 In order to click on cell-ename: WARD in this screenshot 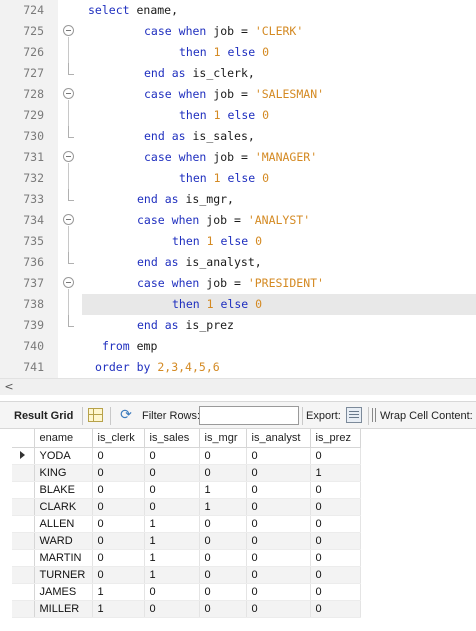, I will do `click(63, 541)`.